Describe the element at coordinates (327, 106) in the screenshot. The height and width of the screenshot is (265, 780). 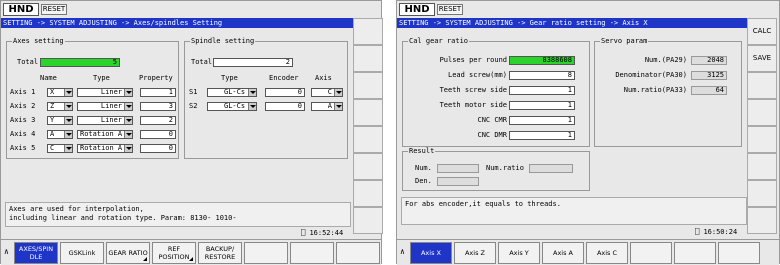
I see `spindle-axis-select: A` at that location.